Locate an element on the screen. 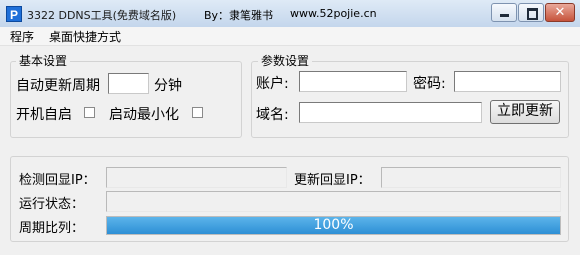 Image resolution: width=580 pixels, height=255 pixels. run-status-label: 运行状态： is located at coordinates (52, 204).